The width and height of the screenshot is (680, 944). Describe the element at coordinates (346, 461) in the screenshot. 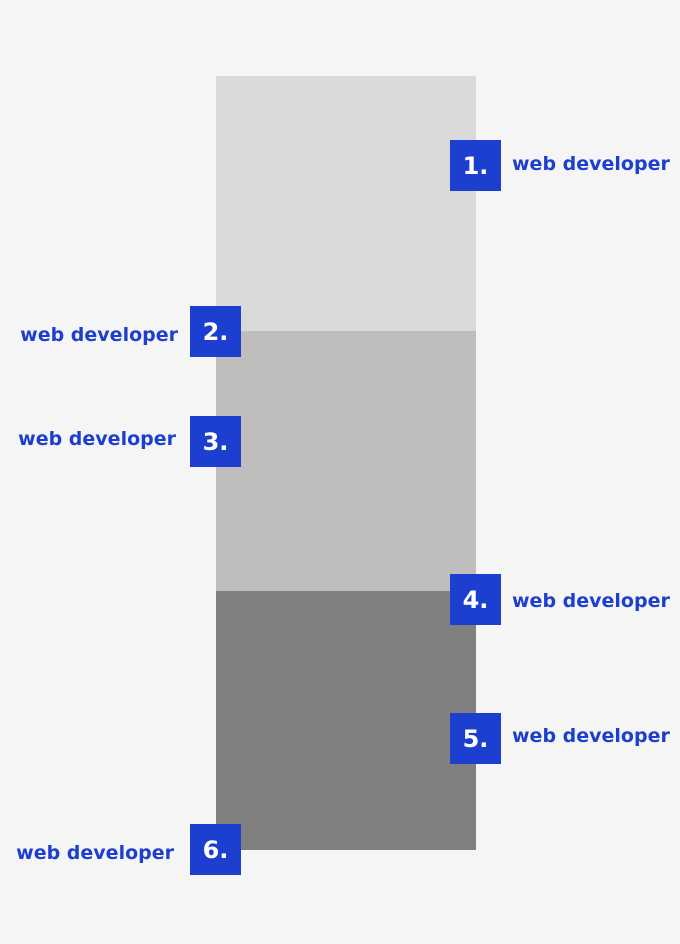

I see `column-segment-medium` at that location.